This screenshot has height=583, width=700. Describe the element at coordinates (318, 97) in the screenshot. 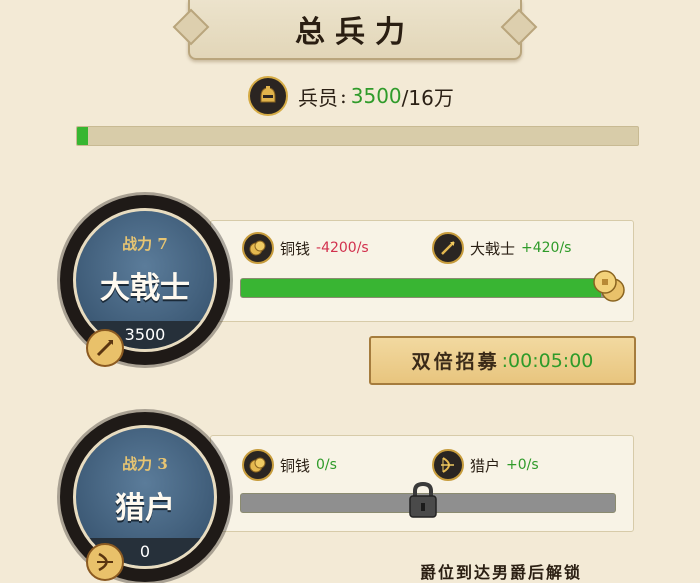

I see `troops-label: 兵员` at that location.